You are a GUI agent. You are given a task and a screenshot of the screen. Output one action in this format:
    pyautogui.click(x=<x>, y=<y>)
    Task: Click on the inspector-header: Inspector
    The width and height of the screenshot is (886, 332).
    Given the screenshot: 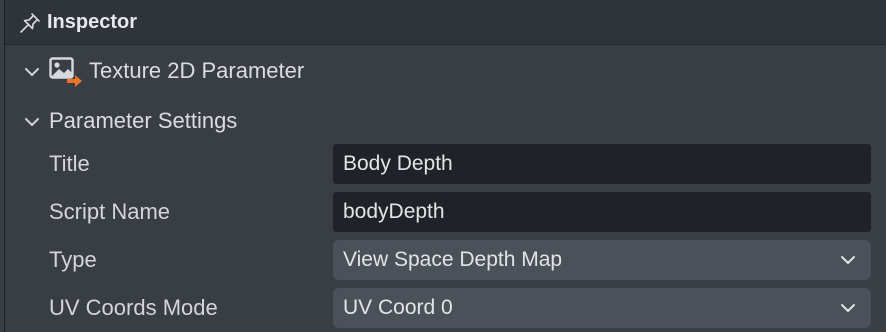 What is the action you would take?
    pyautogui.click(x=445, y=22)
    